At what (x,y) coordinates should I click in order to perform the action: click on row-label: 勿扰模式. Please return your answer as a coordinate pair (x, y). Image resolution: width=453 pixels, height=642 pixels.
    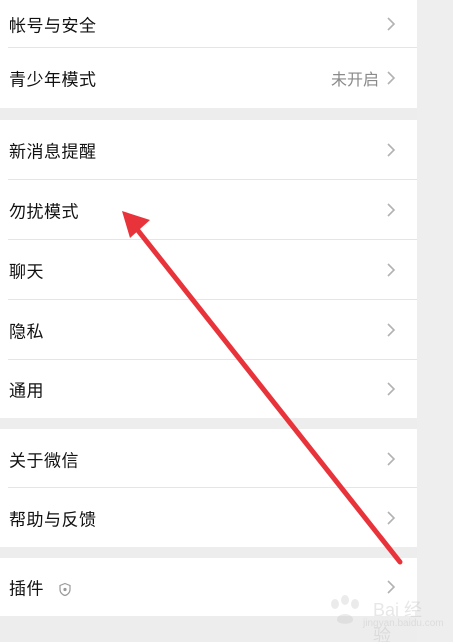
    Looking at the image, I should click on (44, 212).